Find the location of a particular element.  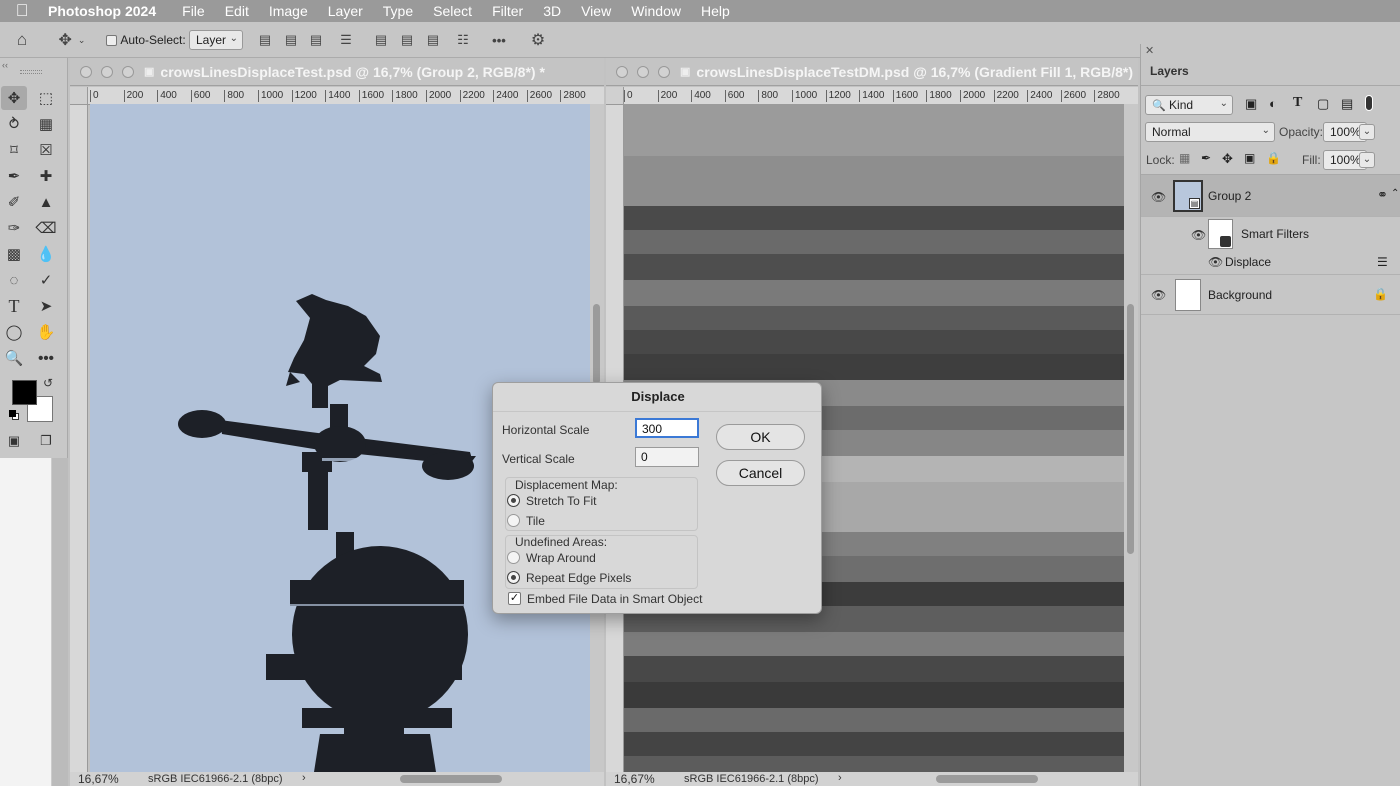

smart-object-link-icon: ⚭ is located at coordinates (1382, 195).